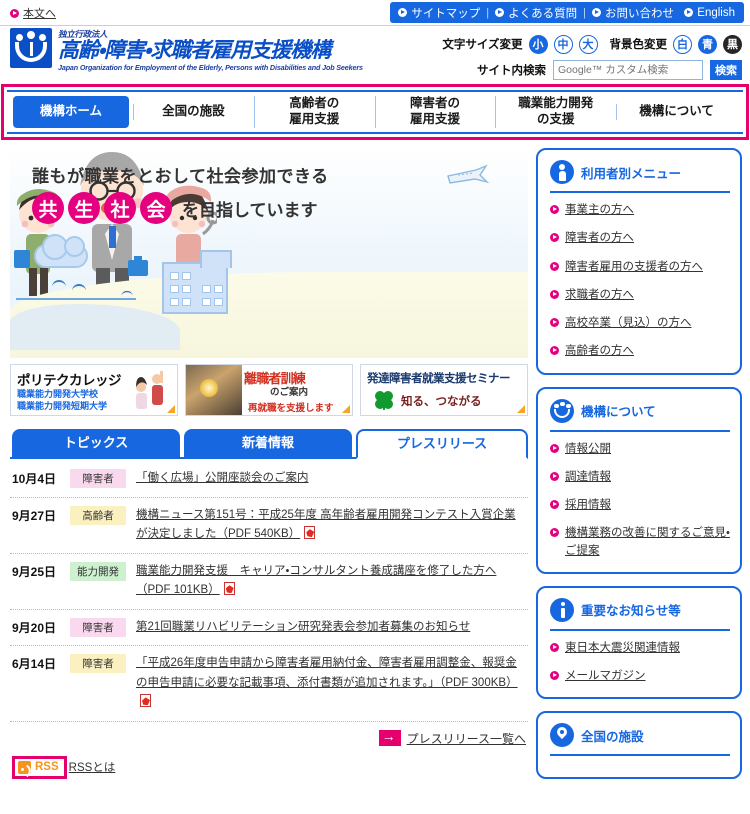 This screenshot has width=750, height=814. Describe the element at coordinates (538, 44) in the screenshot. I see `font-size-small-button: 小` at that location.